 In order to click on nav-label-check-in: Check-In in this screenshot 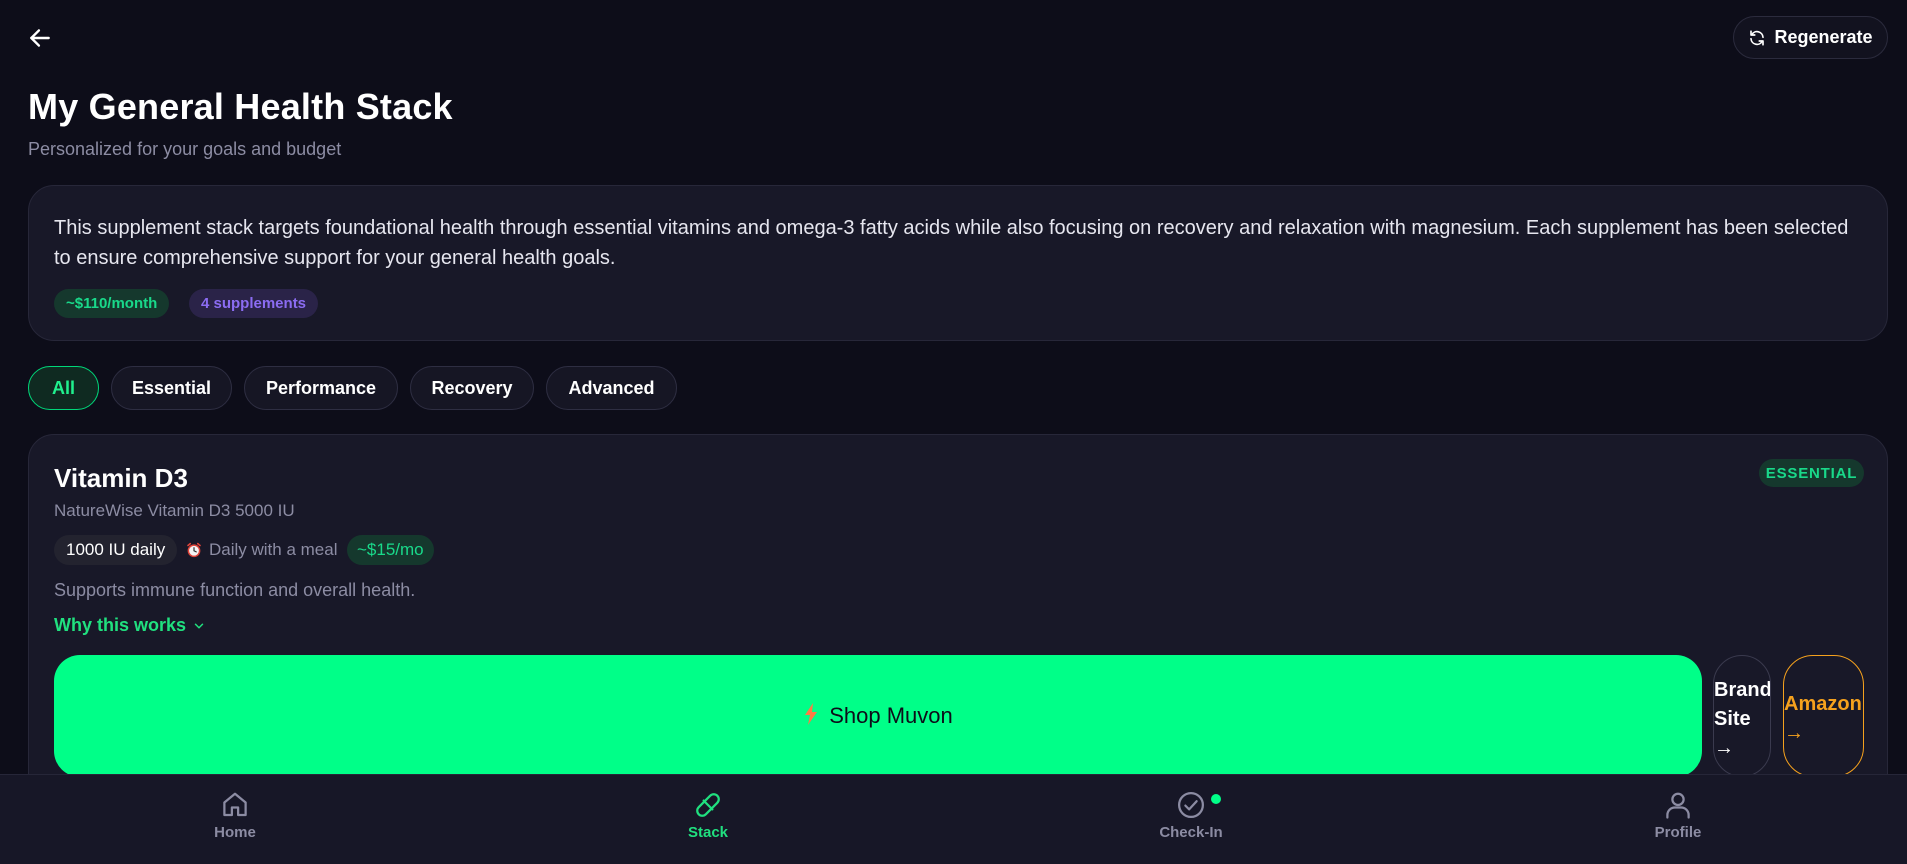, I will do `click(1191, 832)`.